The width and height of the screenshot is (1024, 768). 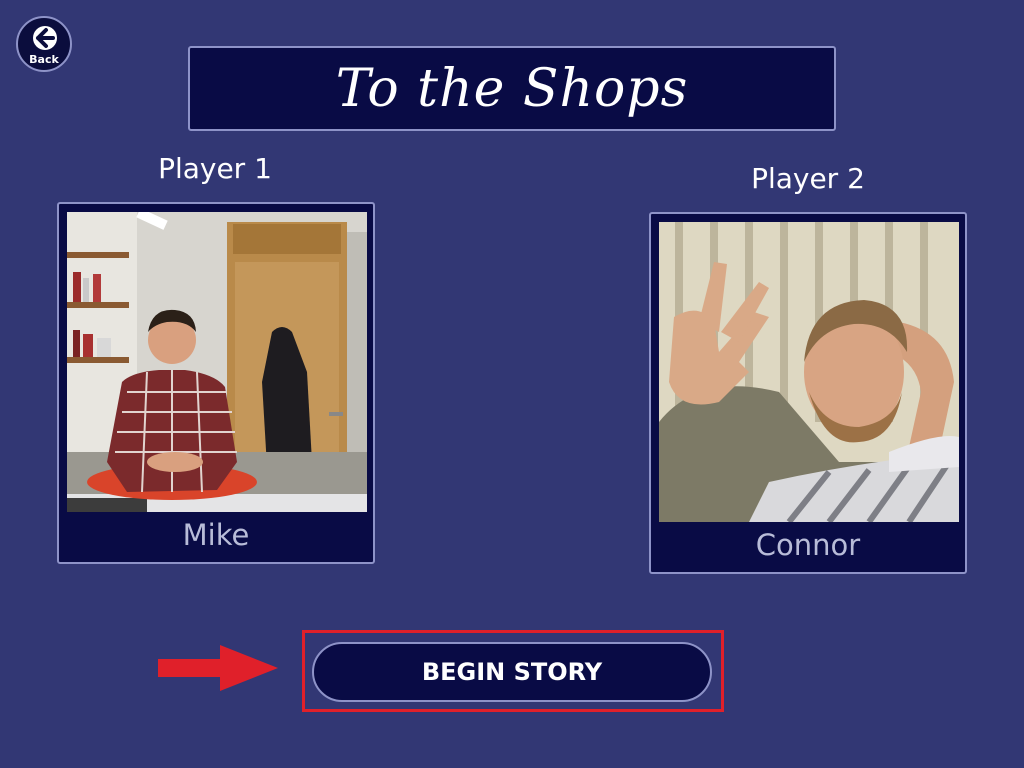 I want to click on back-button: Back, so click(x=44, y=44).